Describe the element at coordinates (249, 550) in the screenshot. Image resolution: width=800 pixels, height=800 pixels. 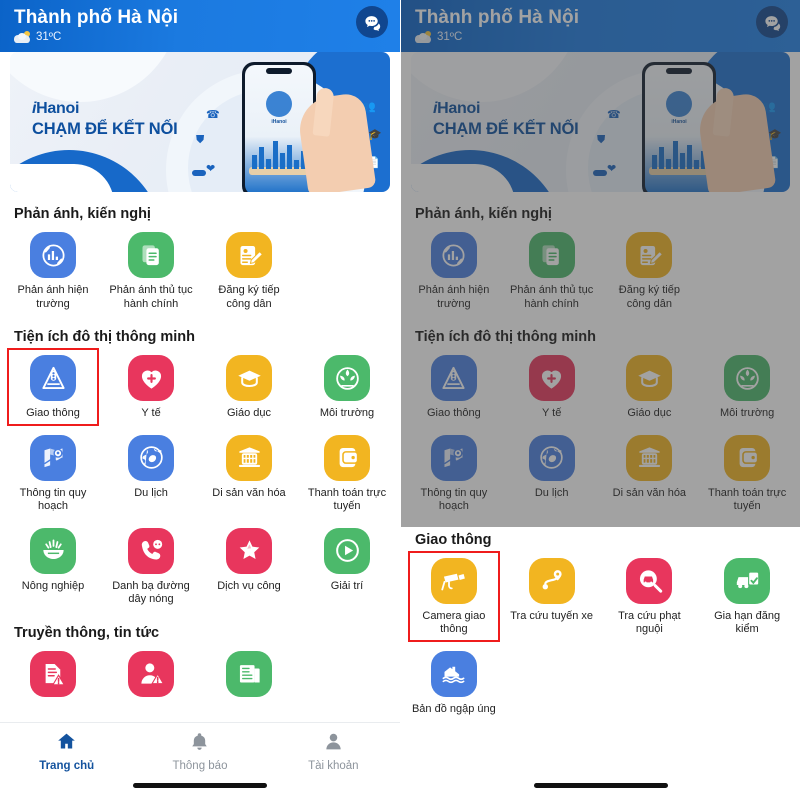
I see `public-service-star-icon` at that location.